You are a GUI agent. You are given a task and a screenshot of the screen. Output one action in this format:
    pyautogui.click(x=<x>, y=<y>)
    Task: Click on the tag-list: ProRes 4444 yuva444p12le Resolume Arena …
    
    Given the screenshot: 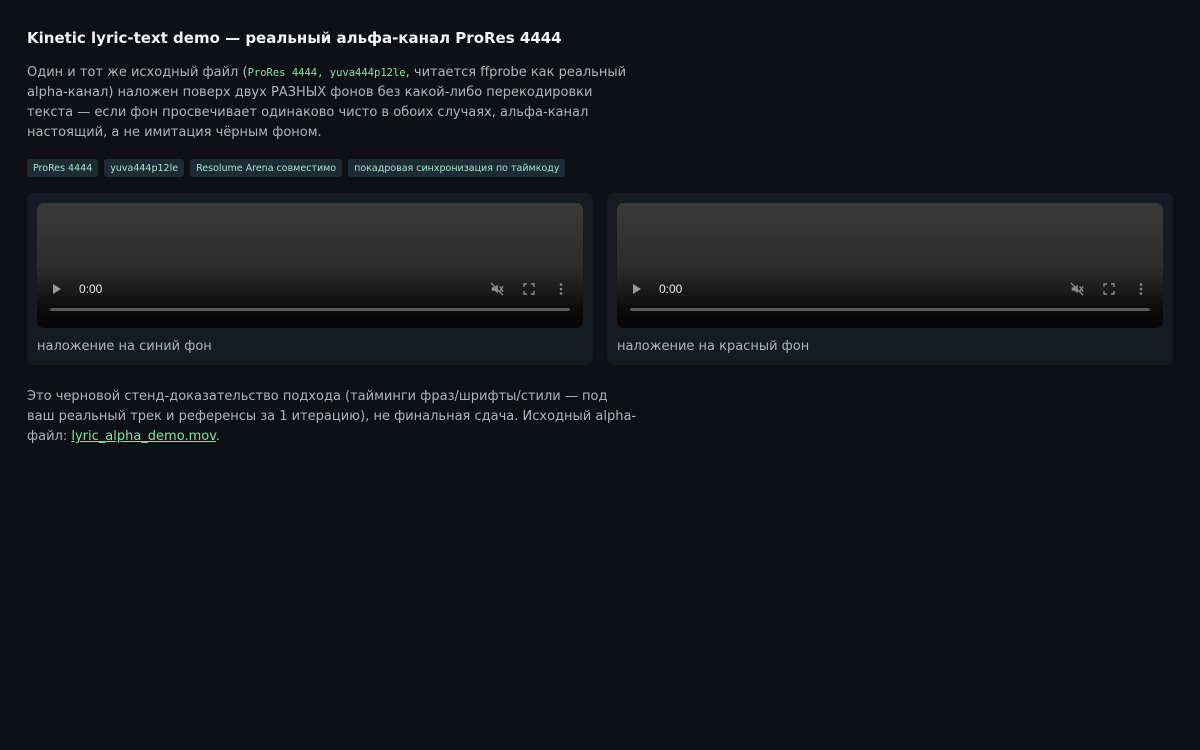 What is the action you would take?
    pyautogui.click(x=600, y=168)
    